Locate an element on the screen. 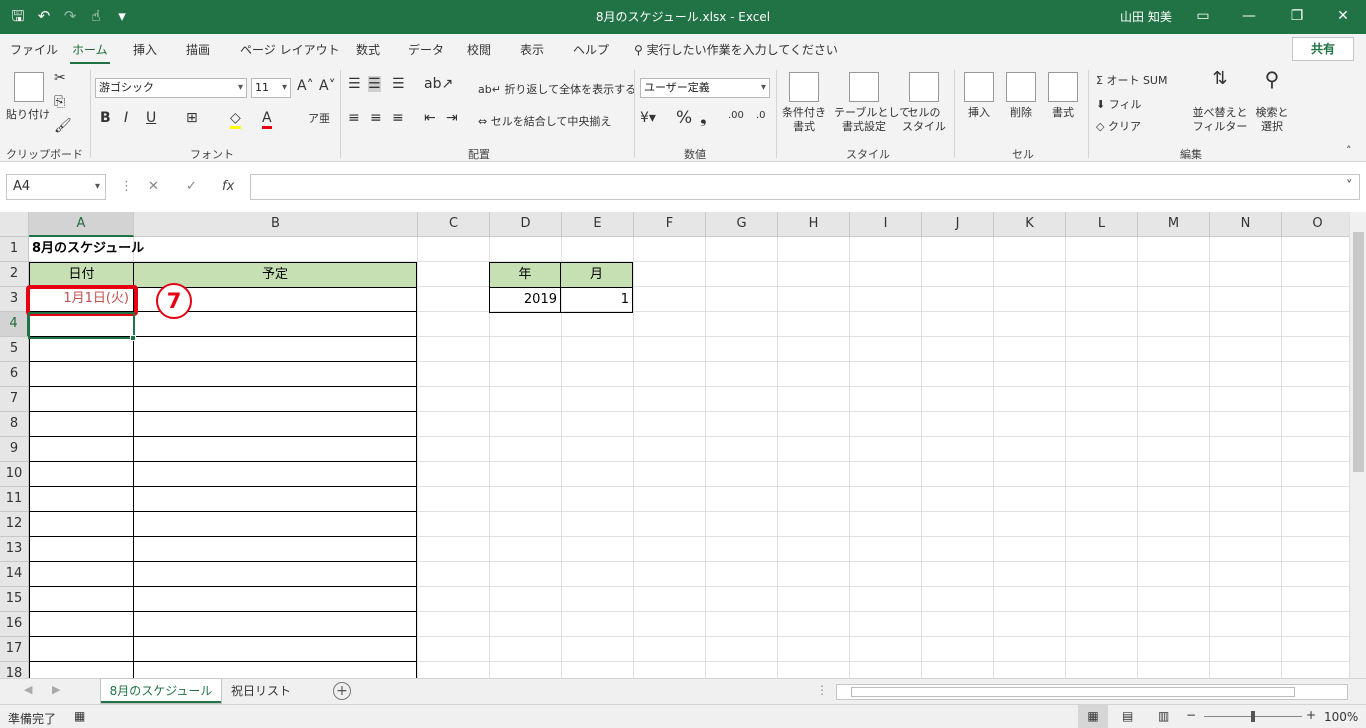  cell-d3-year: 2019 is located at coordinates (523, 300).